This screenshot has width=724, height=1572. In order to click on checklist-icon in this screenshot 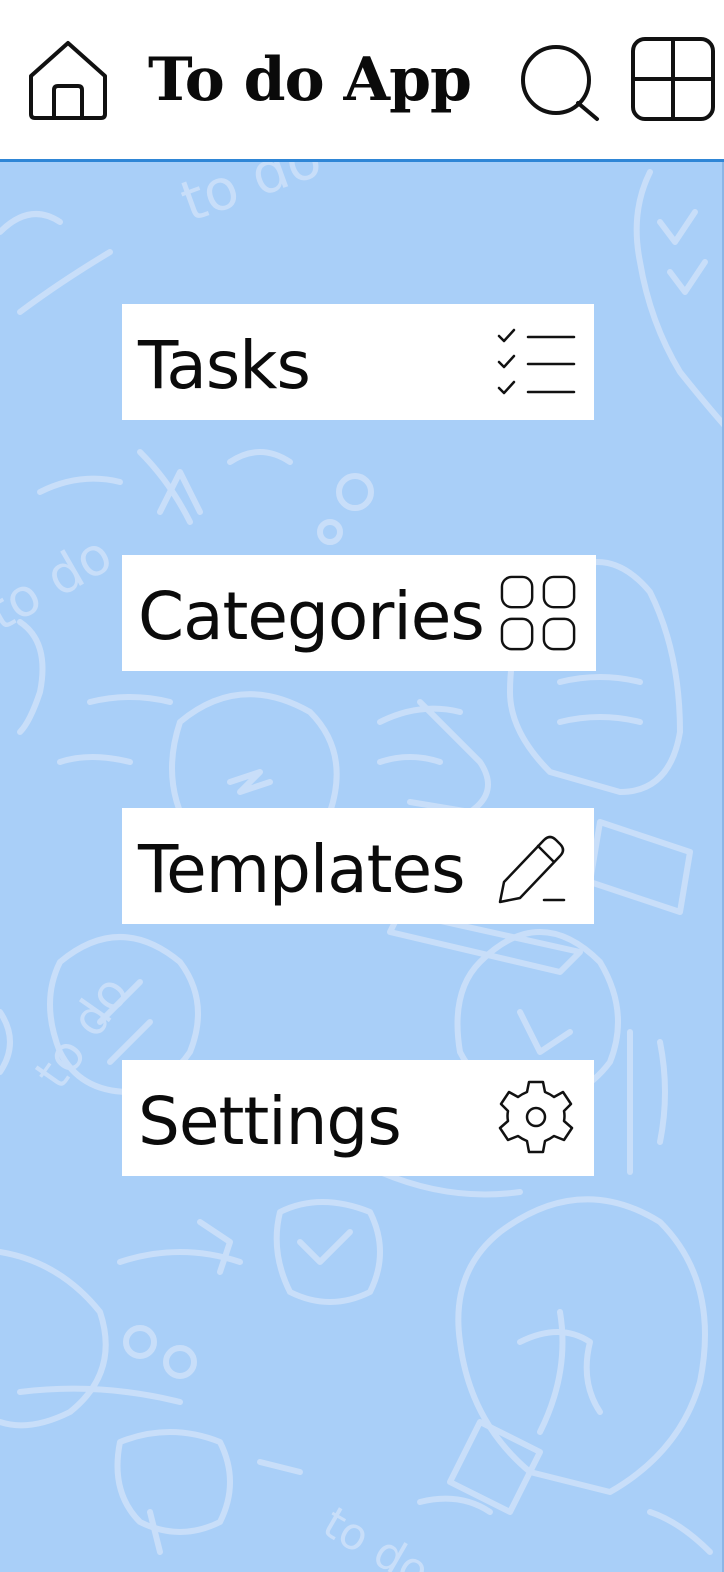, I will do `click(536, 361)`.